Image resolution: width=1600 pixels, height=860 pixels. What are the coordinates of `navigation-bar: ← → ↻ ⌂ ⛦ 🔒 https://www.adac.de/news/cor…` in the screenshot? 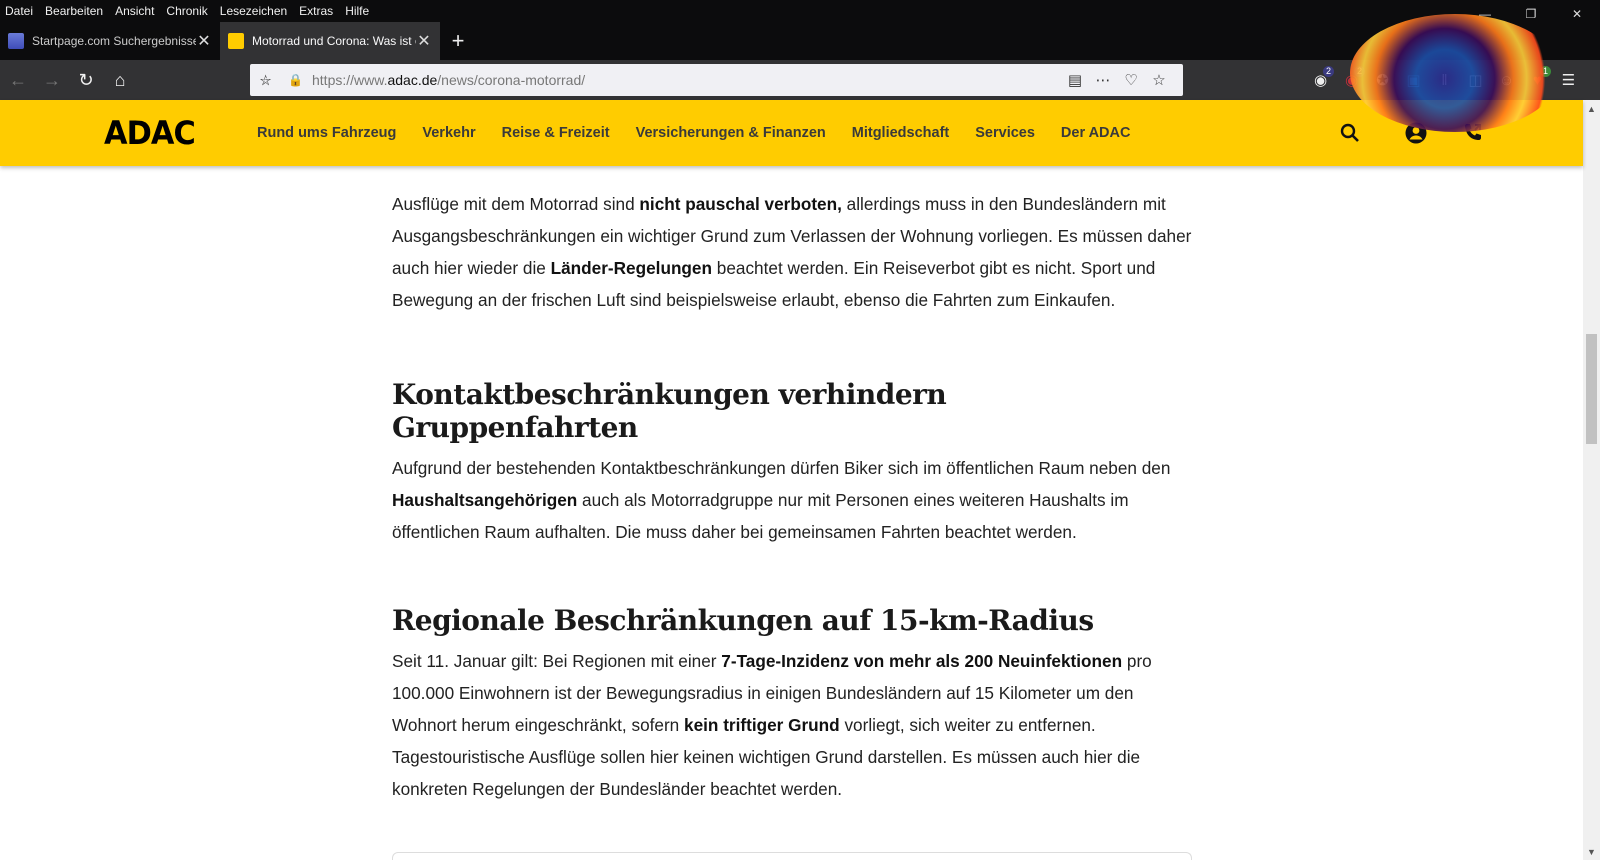 It's located at (800, 80).